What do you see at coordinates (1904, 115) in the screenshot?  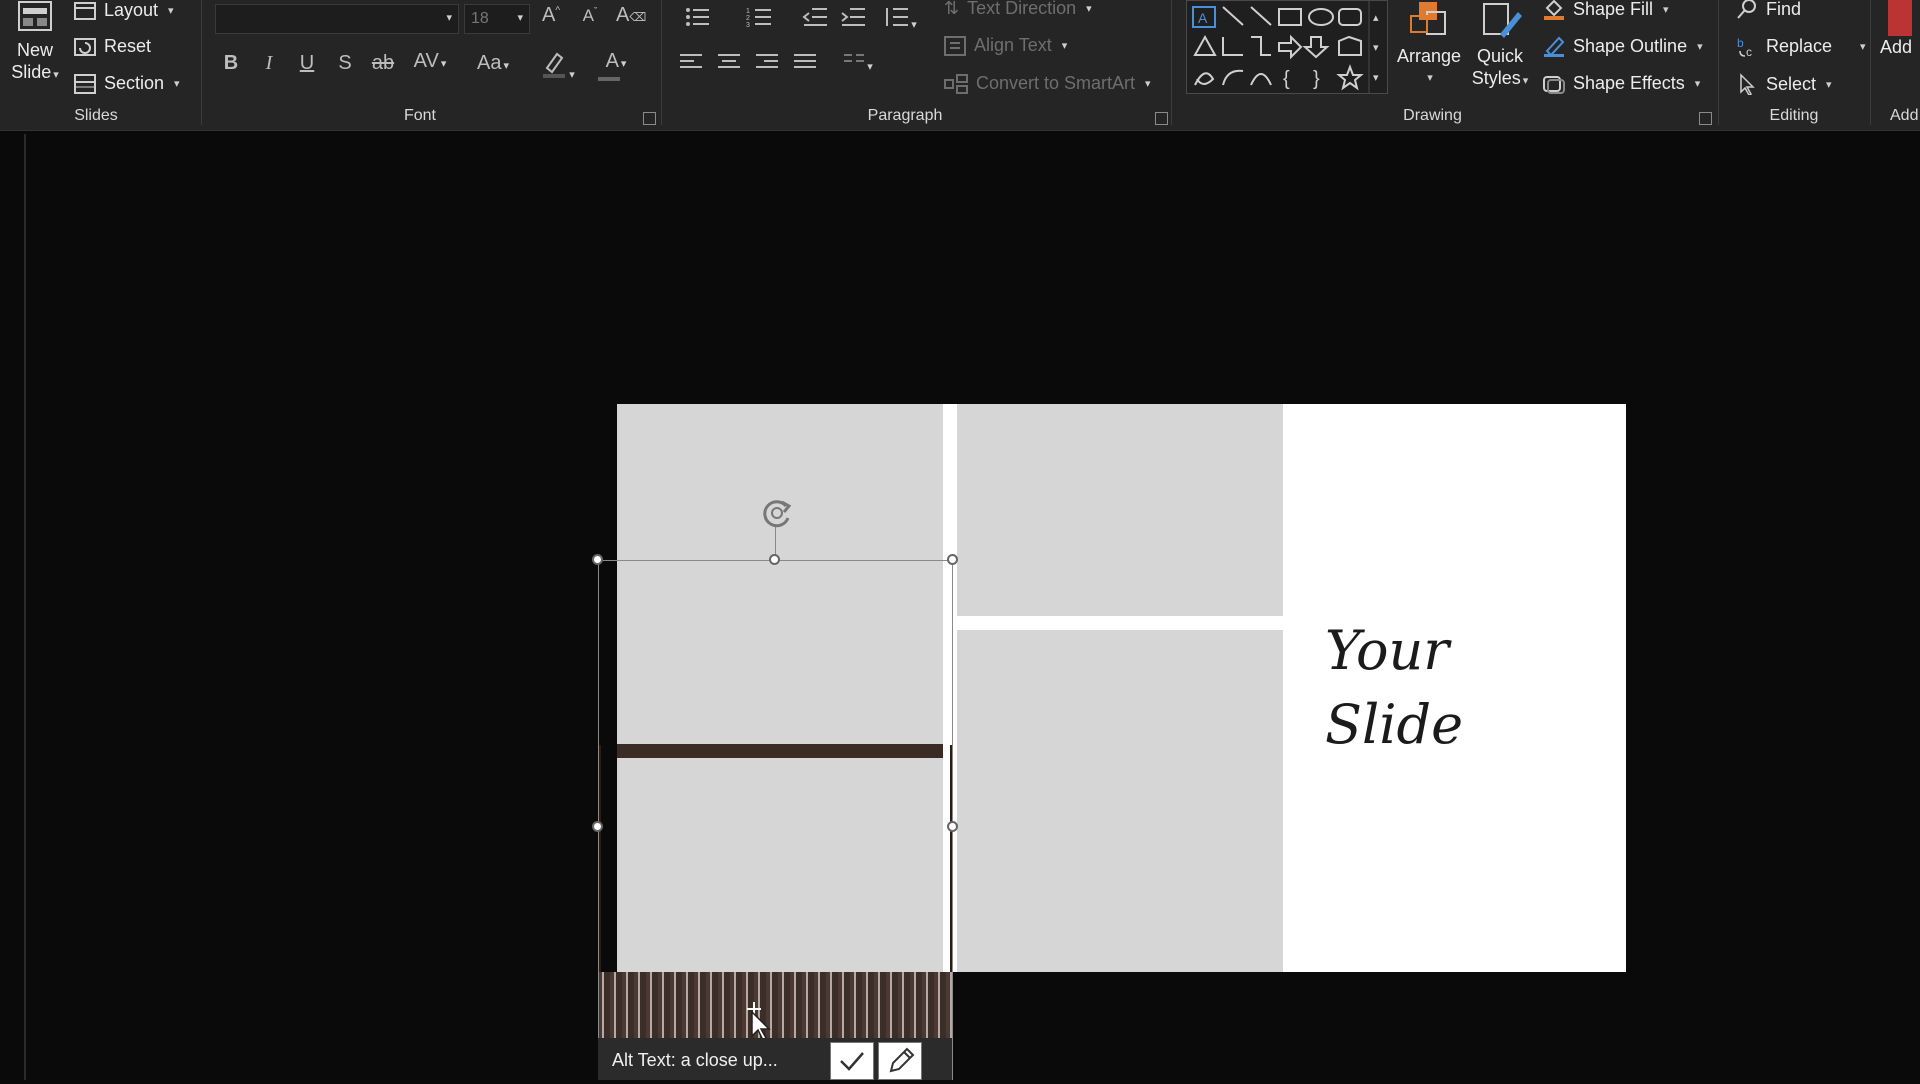 I see `addins-group-label: Add` at bounding box center [1904, 115].